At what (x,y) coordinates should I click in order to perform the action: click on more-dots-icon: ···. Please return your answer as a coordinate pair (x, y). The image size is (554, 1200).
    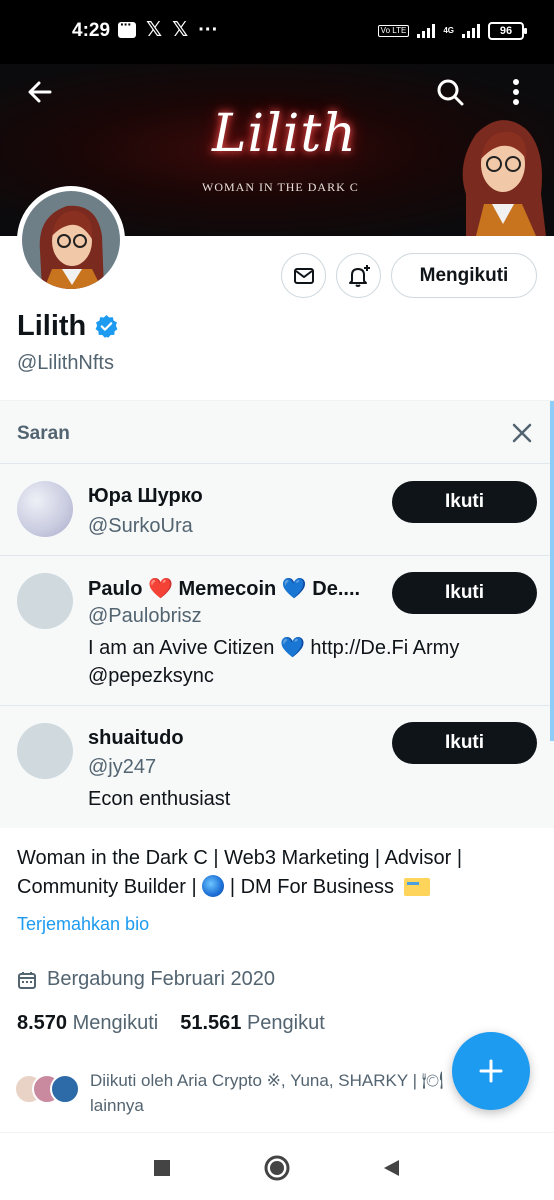
    Looking at the image, I should click on (208, 30).